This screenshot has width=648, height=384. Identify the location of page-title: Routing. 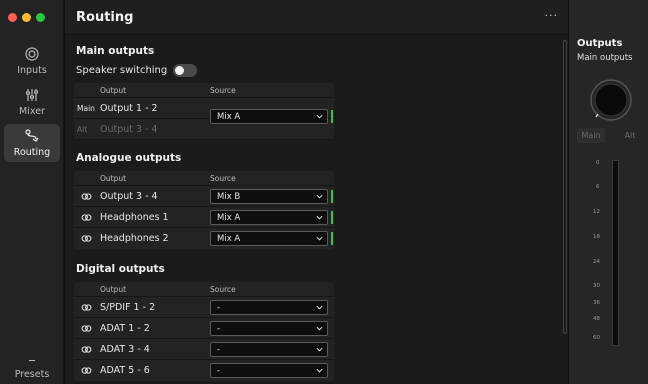
(105, 17).